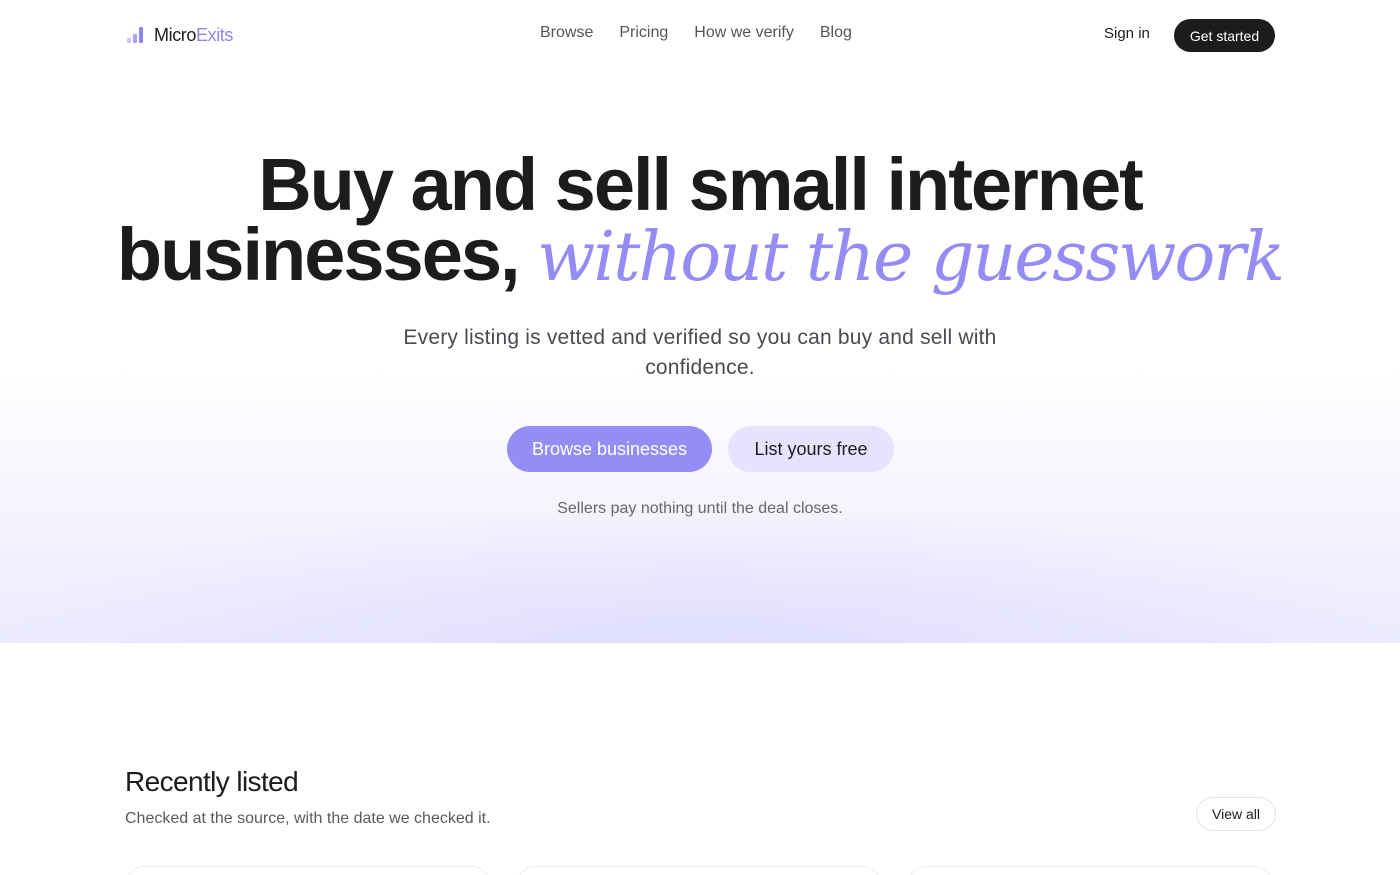 The width and height of the screenshot is (1400, 875). I want to click on get-started-button: Get started, so click(1224, 35).